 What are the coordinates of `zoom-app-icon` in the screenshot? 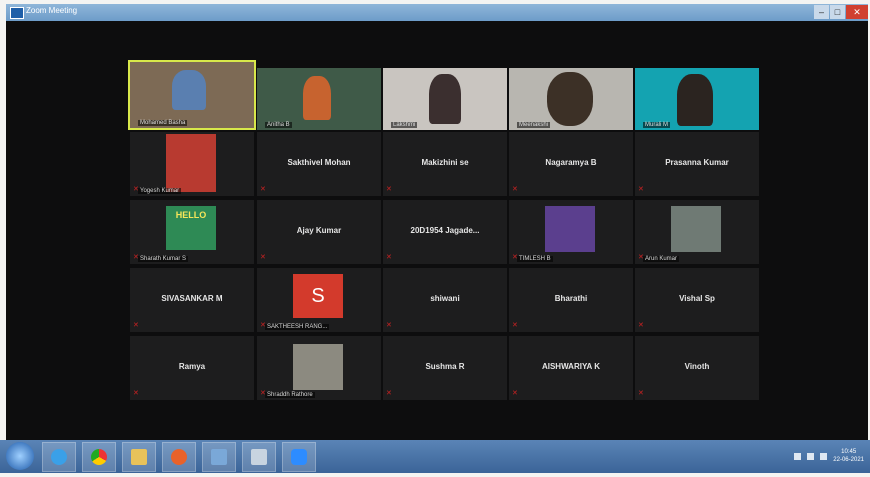 It's located at (17, 13).